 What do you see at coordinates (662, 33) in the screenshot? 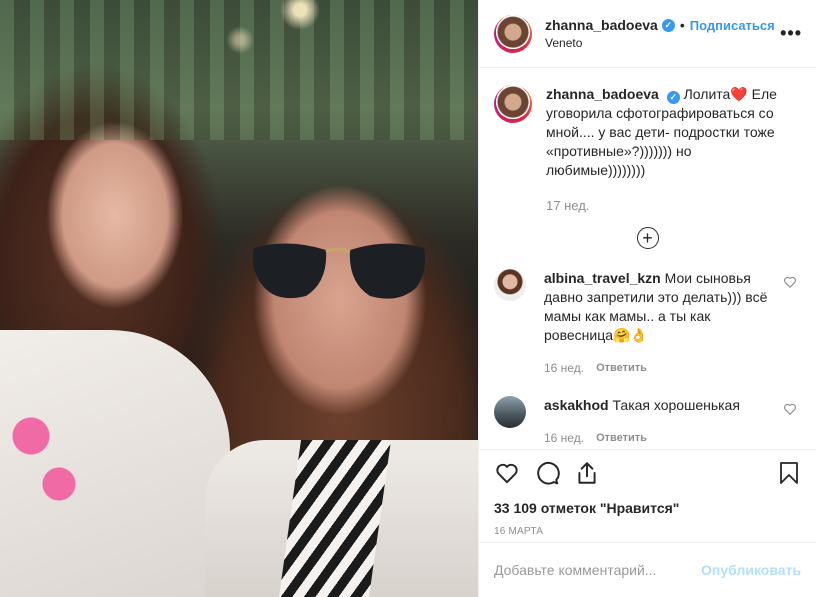
I see `author-info: zhanna_badoeva ✓ • Подписаться Veneto` at bounding box center [662, 33].